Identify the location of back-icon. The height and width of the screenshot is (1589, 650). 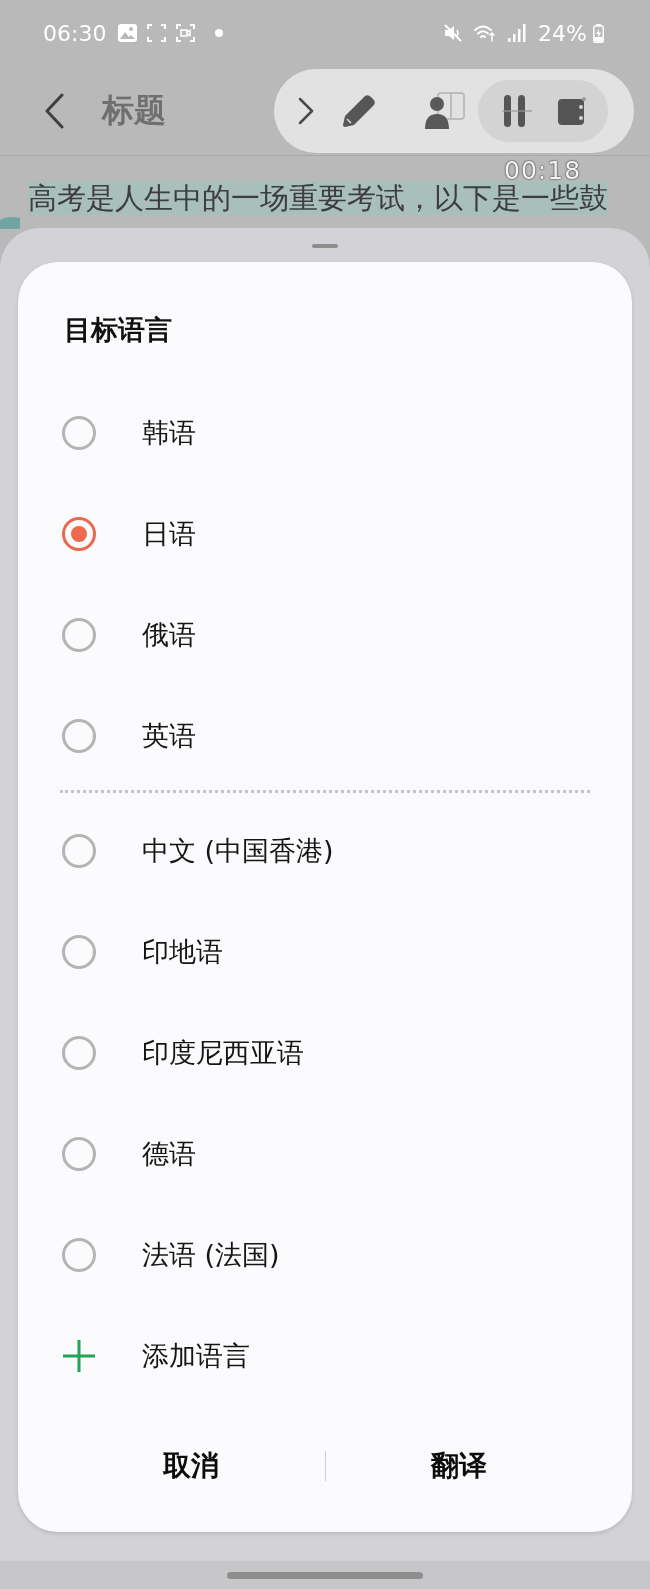
(54, 110).